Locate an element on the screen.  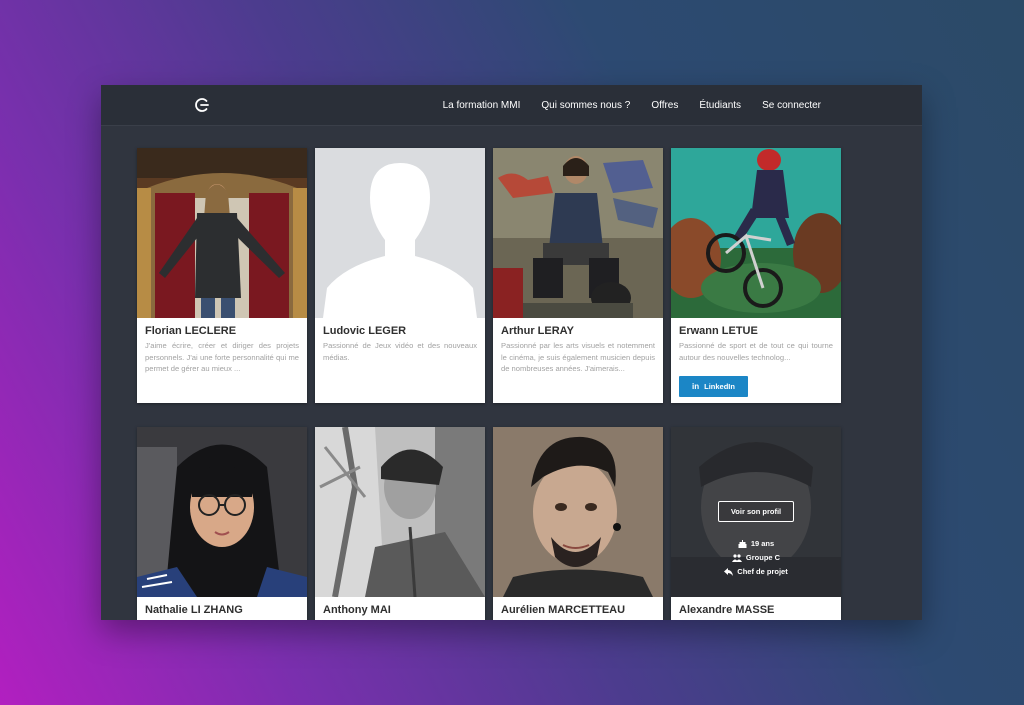
birthday-cake-icon is located at coordinates (742, 543).